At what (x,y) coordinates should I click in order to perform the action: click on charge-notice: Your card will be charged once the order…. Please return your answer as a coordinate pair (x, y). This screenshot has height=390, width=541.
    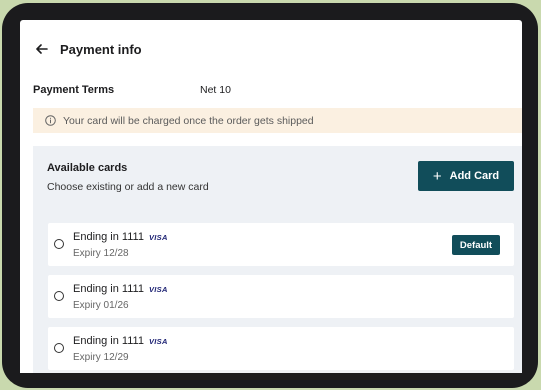
    Looking at the image, I should click on (277, 120).